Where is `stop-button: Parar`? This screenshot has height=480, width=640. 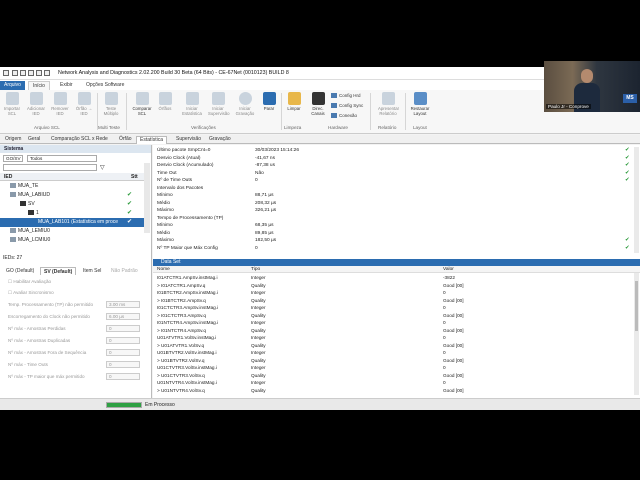
stop-button: Parar is located at coordinates (269, 101).